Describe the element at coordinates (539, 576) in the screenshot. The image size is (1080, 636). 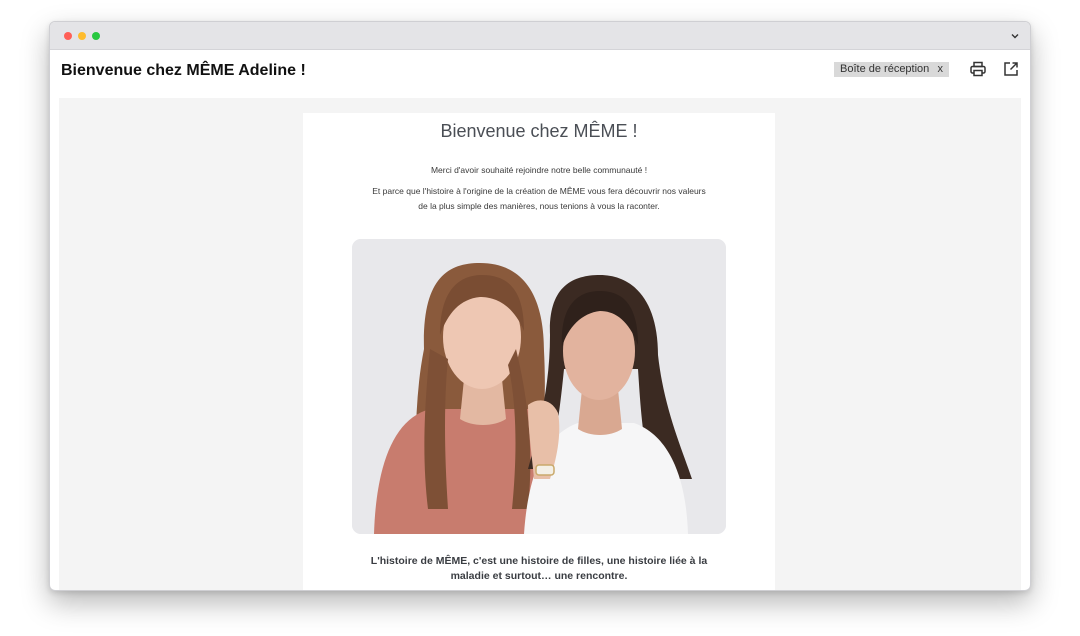
I see `story-text: maladie et surtout… une rencontre.` at that location.